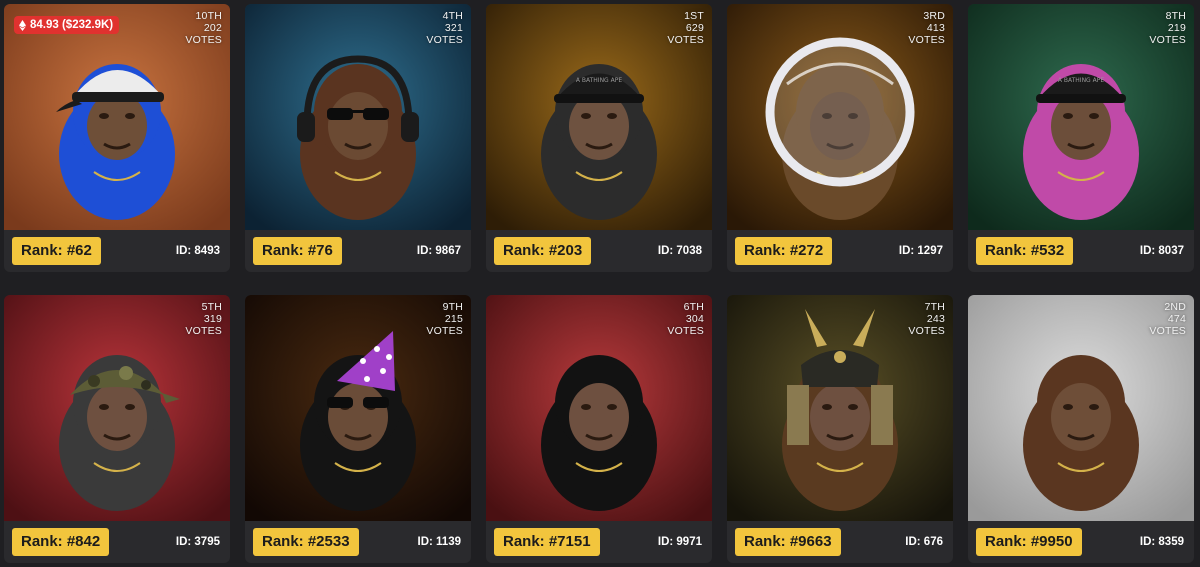  I want to click on nft-card: 6TH 304 VOTES Rank: #7151 ID: 9971, so click(599, 429).